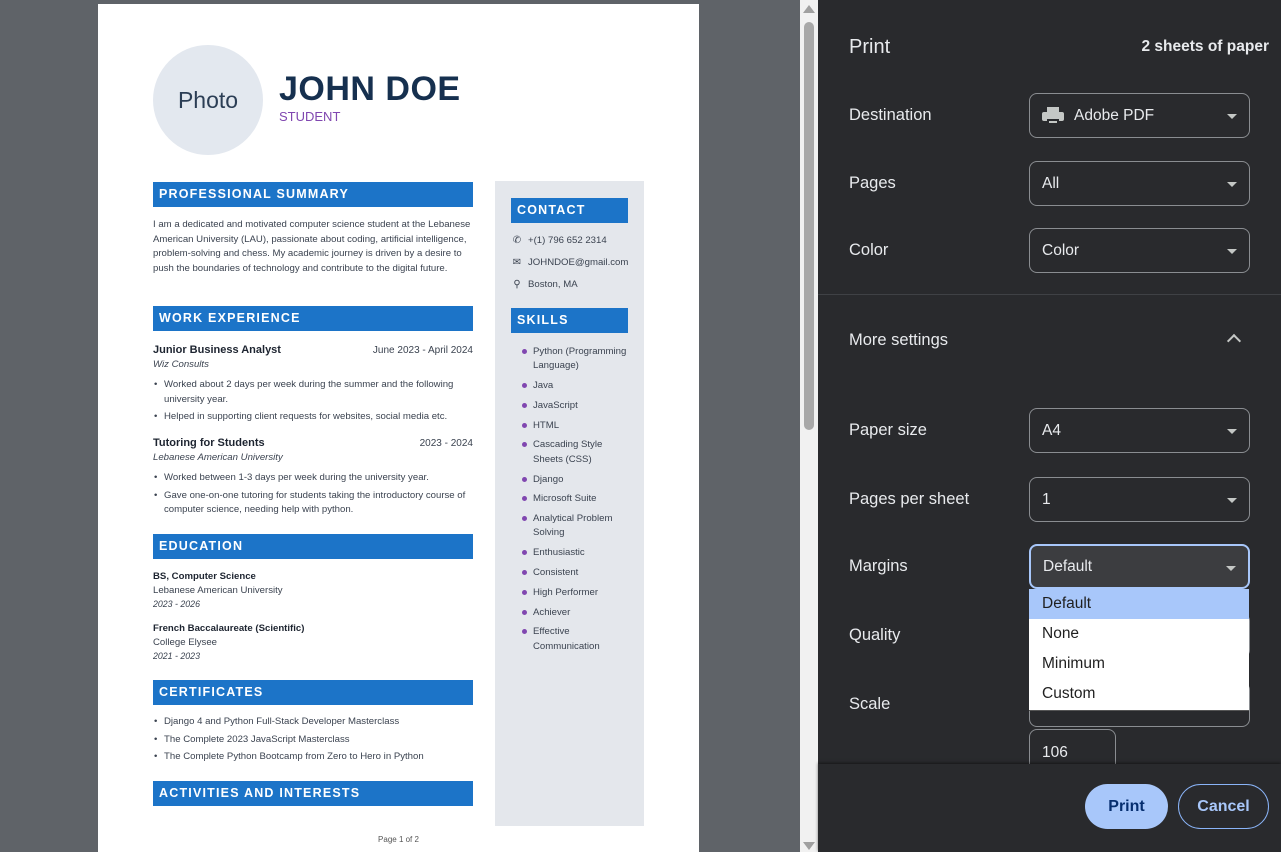 Image resolution: width=1281 pixels, height=852 pixels. Describe the element at coordinates (1139, 664) in the screenshot. I see `margin-option-minimum: Minimum` at that location.